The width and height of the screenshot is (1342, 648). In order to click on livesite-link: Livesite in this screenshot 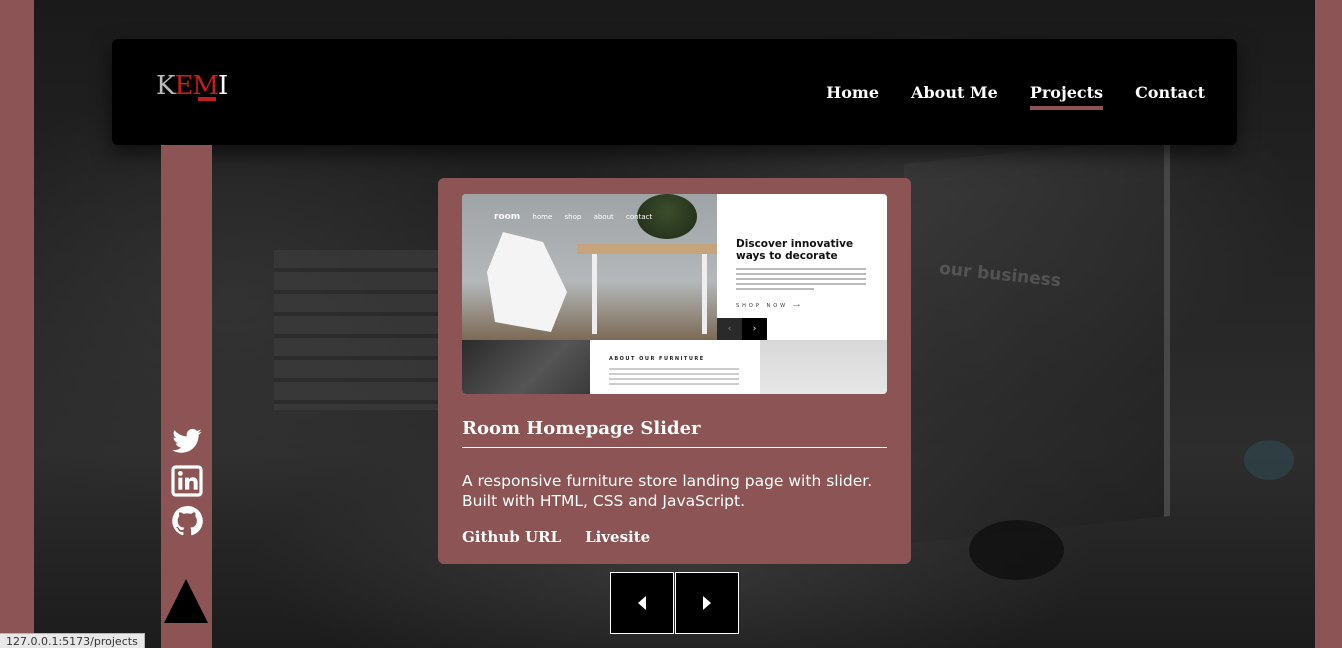, I will do `click(617, 537)`.